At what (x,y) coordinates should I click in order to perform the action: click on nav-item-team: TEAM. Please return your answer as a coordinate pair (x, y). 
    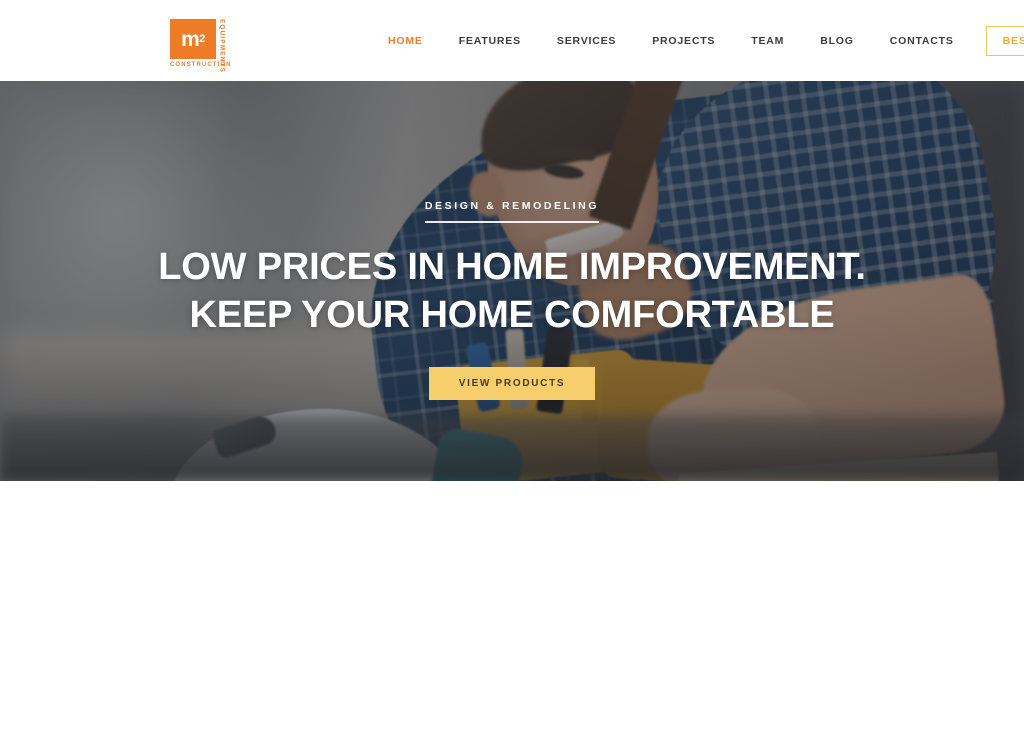
    Looking at the image, I should click on (767, 41).